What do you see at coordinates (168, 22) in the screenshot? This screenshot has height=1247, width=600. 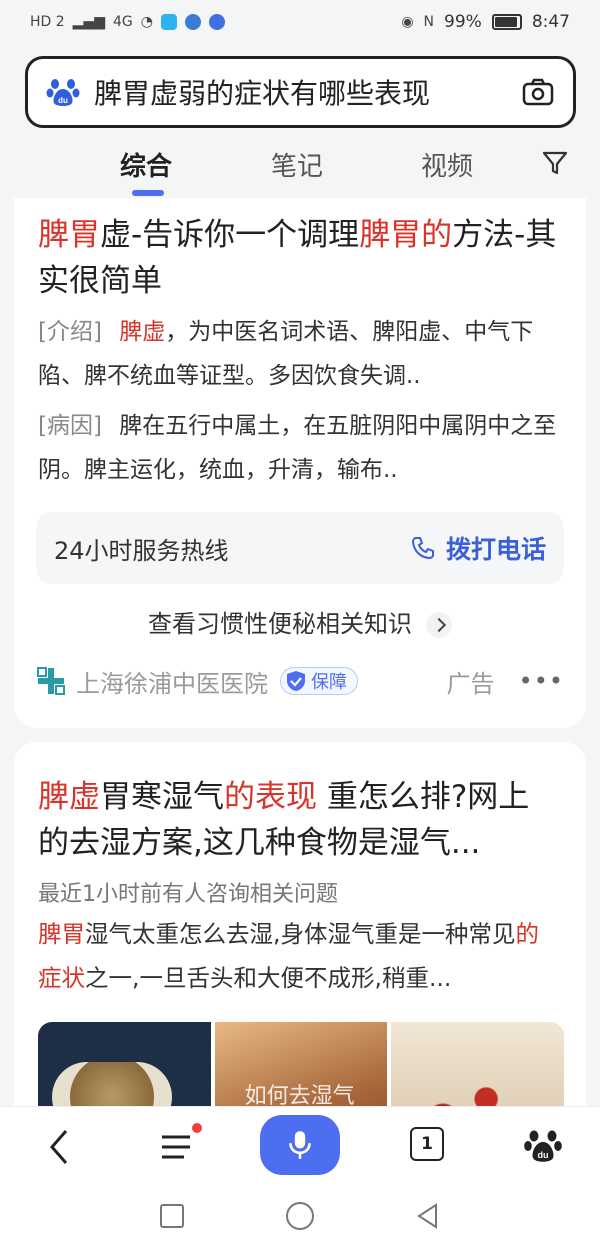 I see `search-app-icon` at bounding box center [168, 22].